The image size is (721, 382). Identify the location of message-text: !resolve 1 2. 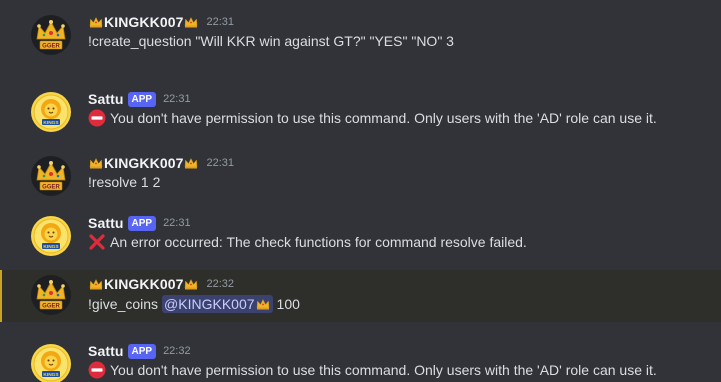
(124, 182).